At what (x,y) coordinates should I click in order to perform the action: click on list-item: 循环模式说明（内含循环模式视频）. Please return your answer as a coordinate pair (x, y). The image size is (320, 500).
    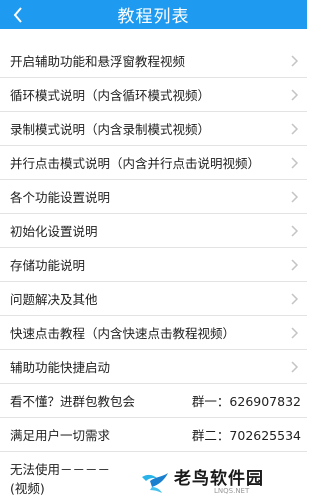
    Looking at the image, I should click on (153, 95).